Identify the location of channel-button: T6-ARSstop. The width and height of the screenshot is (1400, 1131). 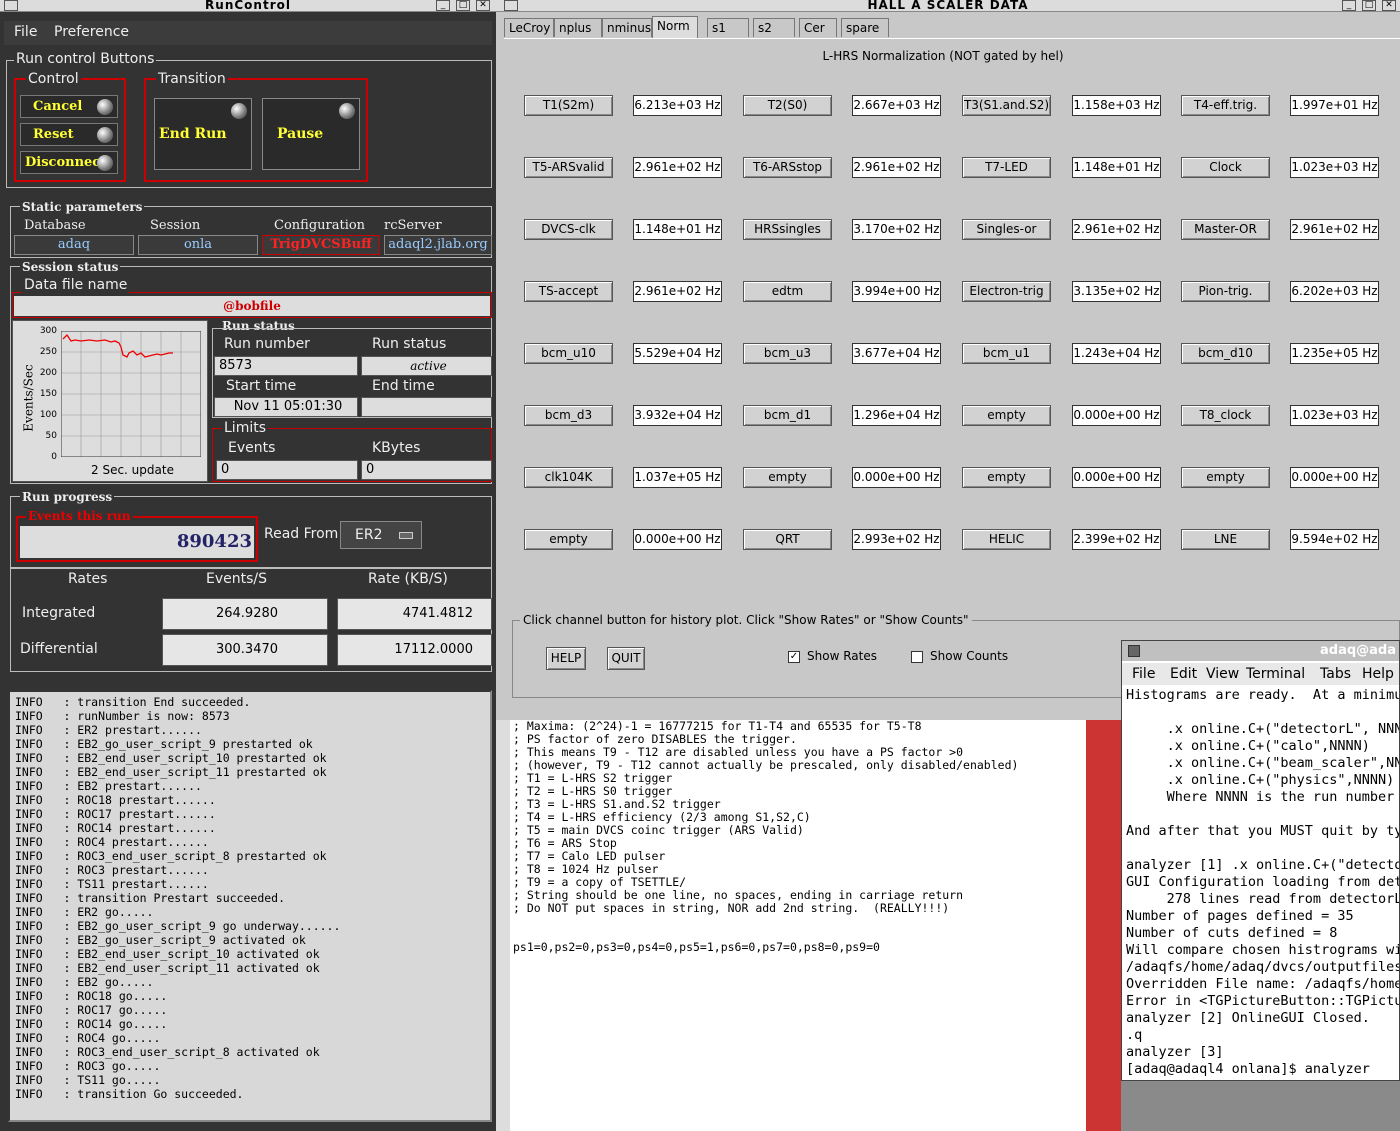
(787, 167).